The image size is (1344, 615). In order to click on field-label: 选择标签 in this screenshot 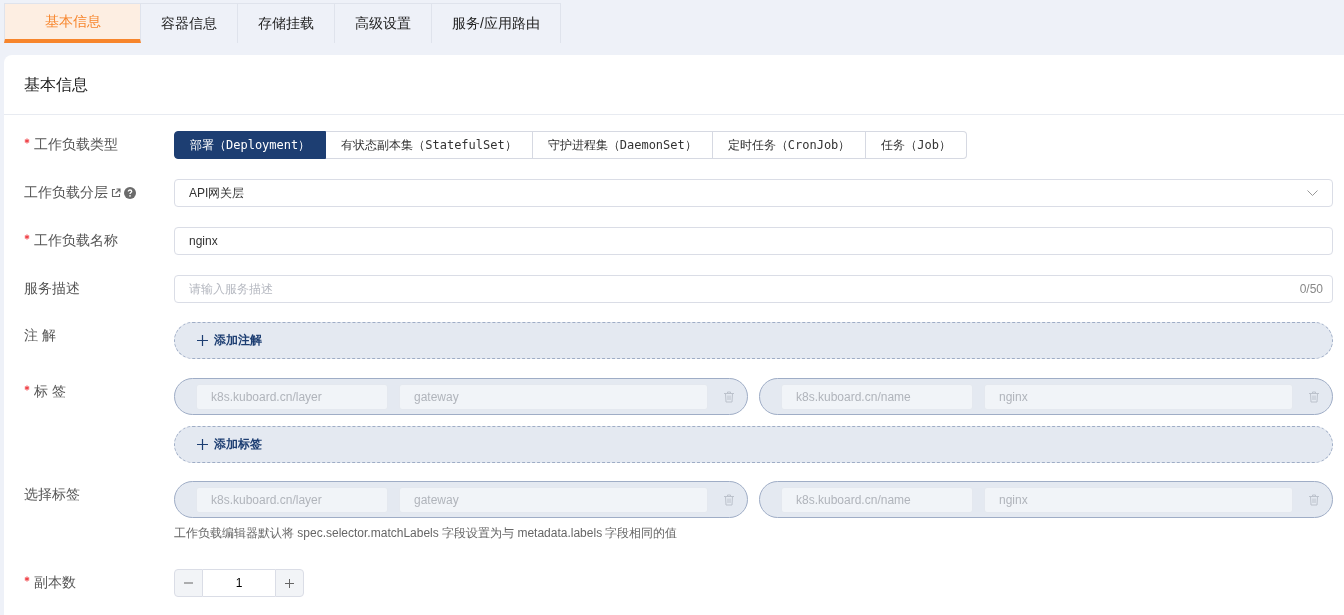, I will do `click(52, 495)`.